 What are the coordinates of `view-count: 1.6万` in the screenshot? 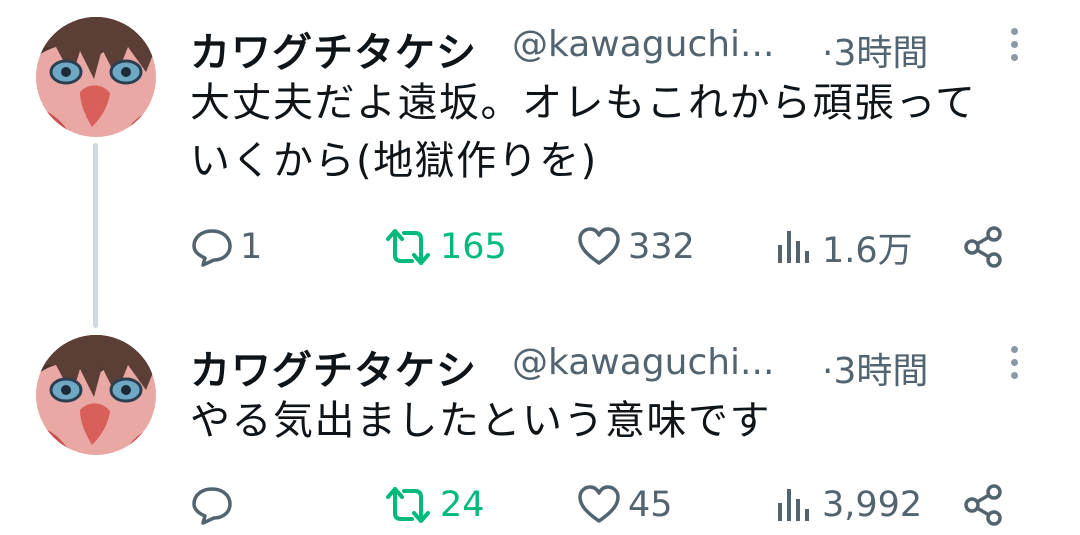 It's located at (867, 250).